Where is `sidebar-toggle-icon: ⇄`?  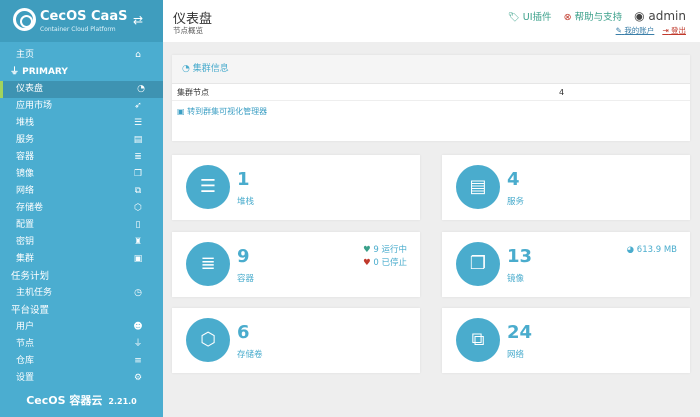 sidebar-toggle-icon: ⇄ is located at coordinates (138, 20).